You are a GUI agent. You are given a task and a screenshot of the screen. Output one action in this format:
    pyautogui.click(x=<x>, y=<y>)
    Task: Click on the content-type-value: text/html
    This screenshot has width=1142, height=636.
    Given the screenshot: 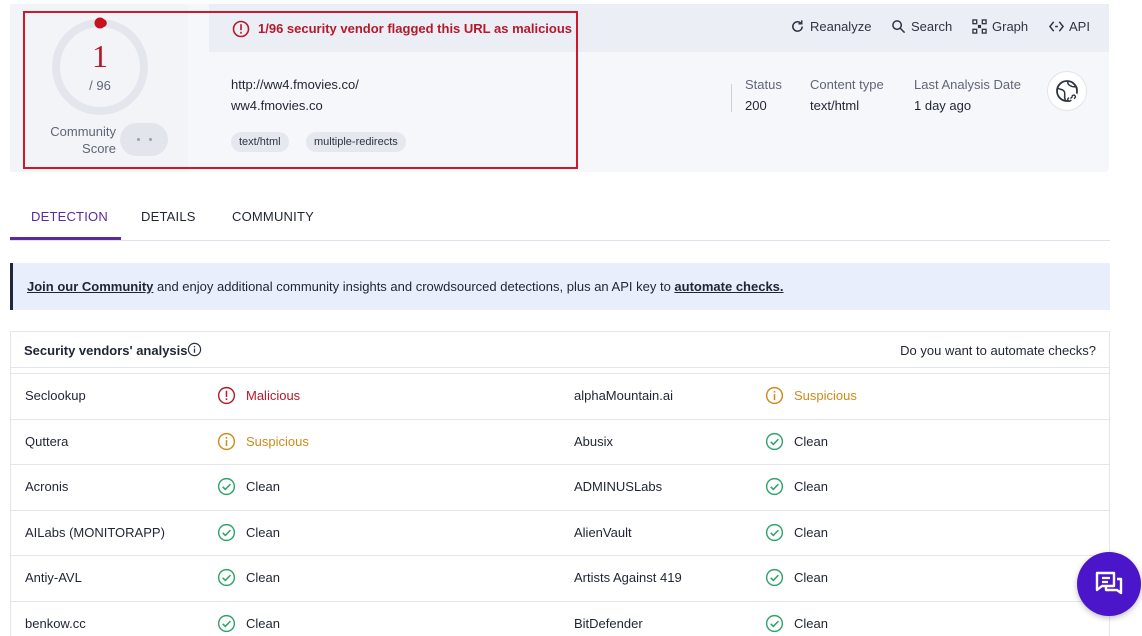 What is the action you would take?
    pyautogui.click(x=835, y=105)
    